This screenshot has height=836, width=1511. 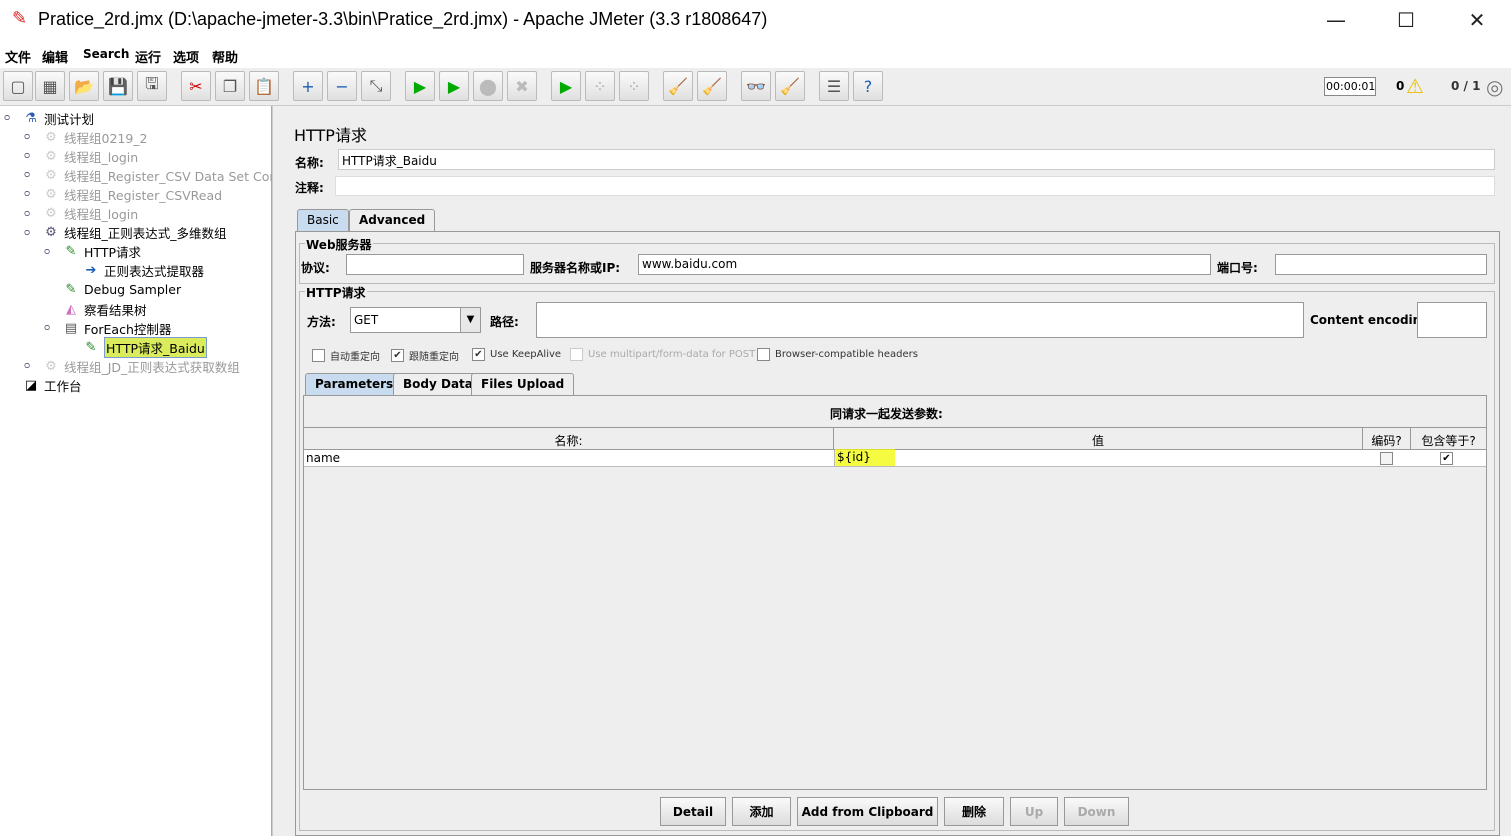 I want to click on reset-search-icon: 🧹, so click(x=790, y=86).